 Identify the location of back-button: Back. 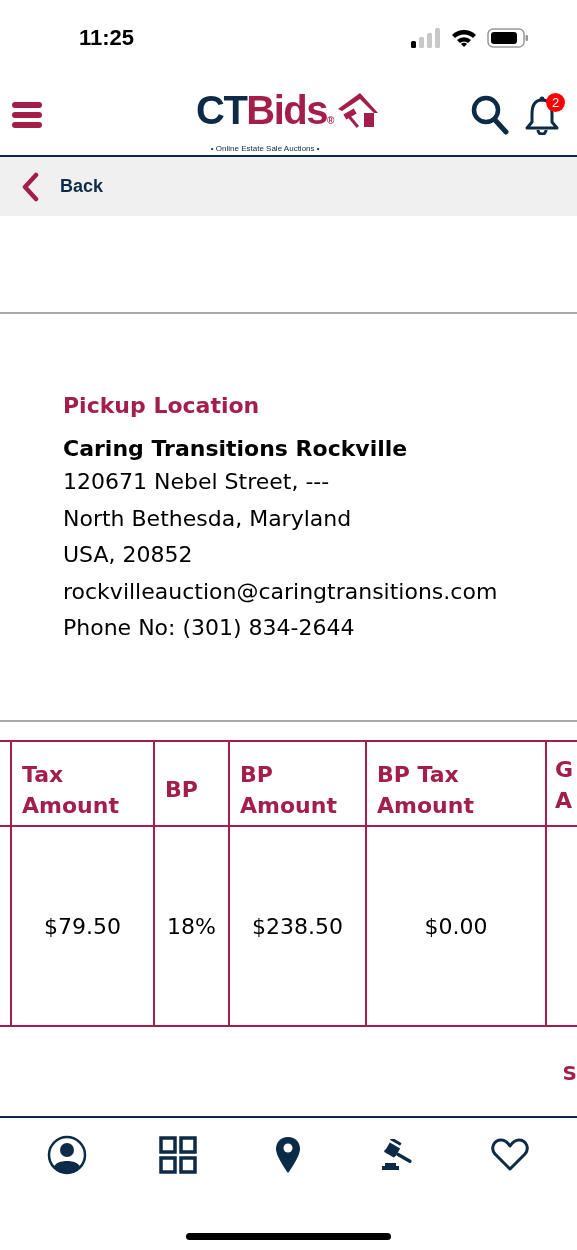
(57, 186).